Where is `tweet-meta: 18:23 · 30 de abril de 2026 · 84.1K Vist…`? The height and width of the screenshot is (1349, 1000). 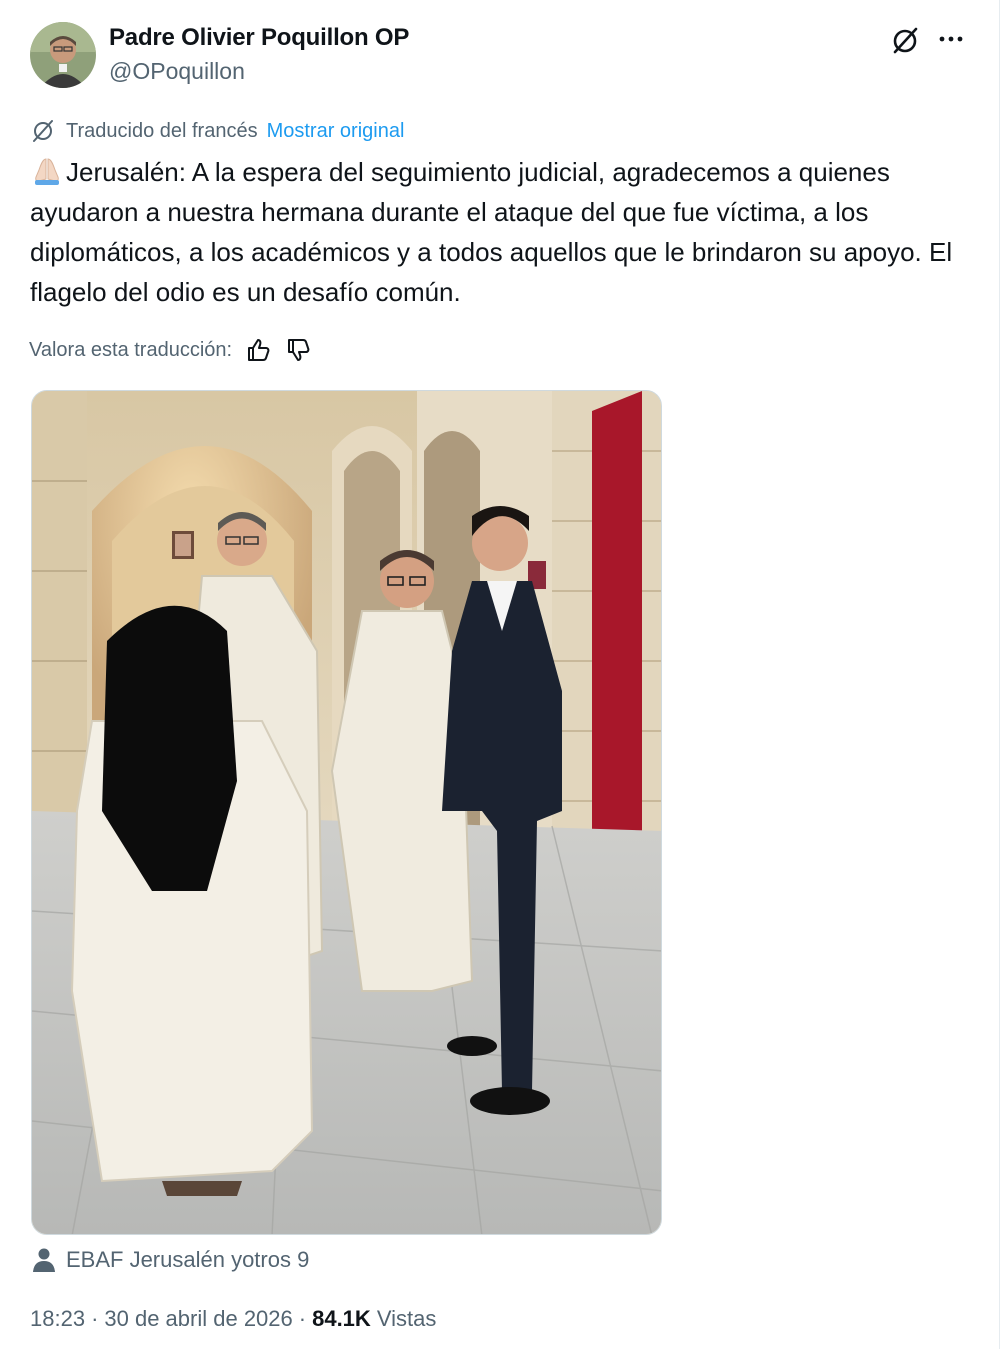
tweet-meta: 18:23 · 30 de abril de 2026 · 84.1K Vist… is located at coordinates (233, 1319).